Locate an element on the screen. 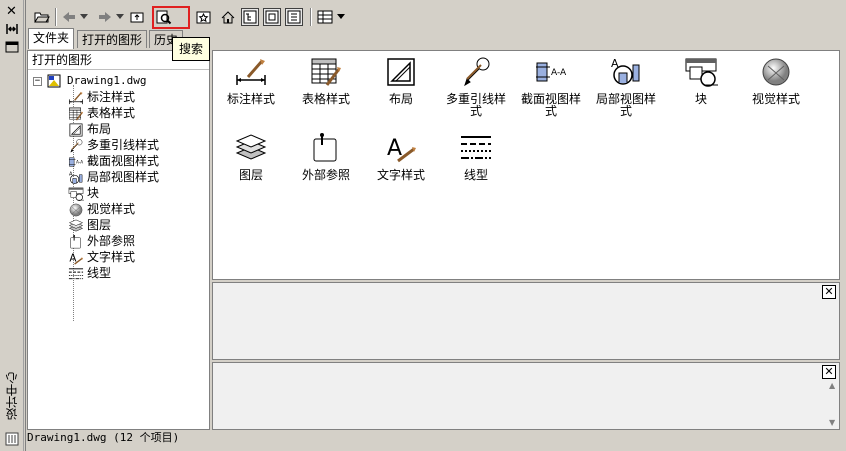  visualstyle-icon is located at coordinates (776, 72).